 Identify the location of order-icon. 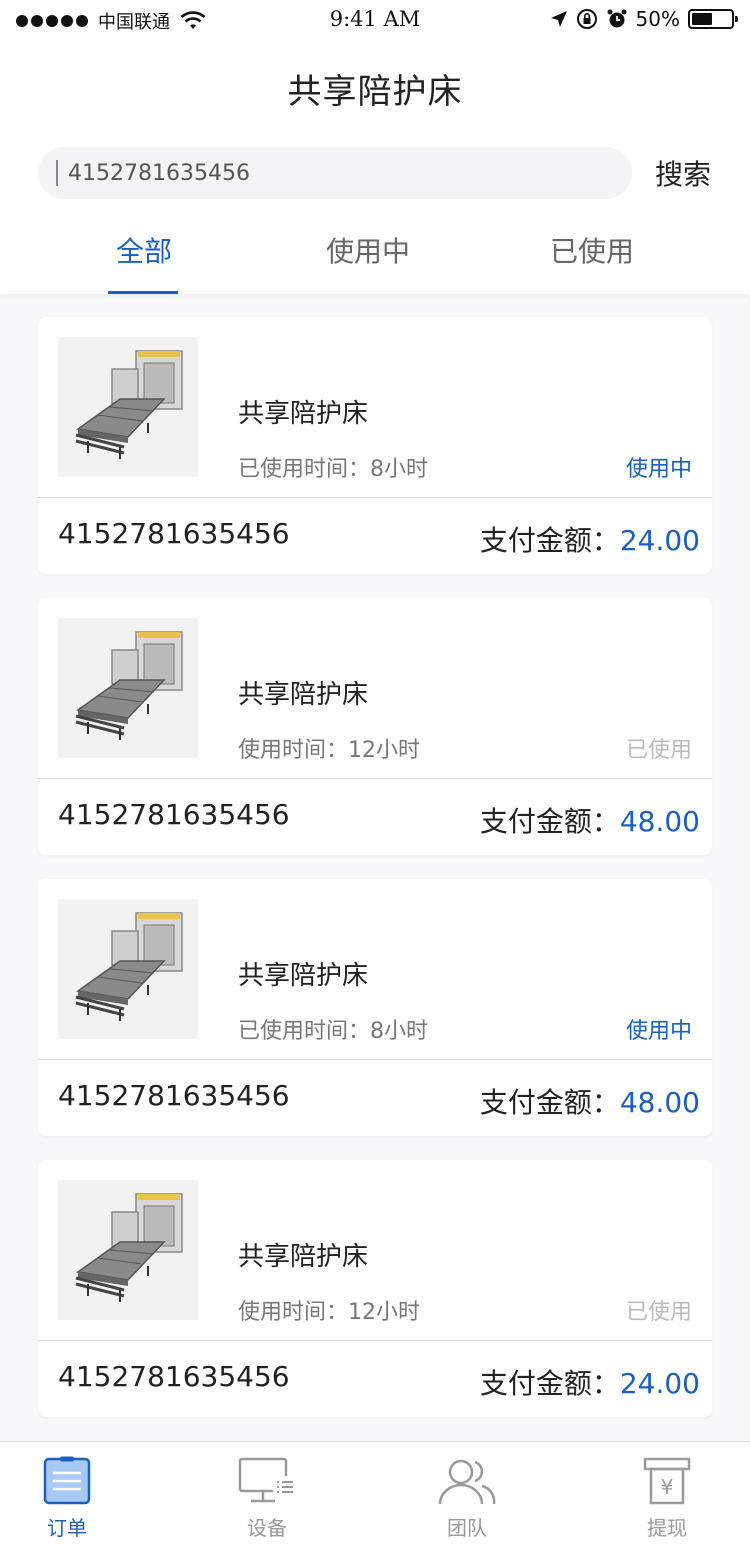
(67, 1480).